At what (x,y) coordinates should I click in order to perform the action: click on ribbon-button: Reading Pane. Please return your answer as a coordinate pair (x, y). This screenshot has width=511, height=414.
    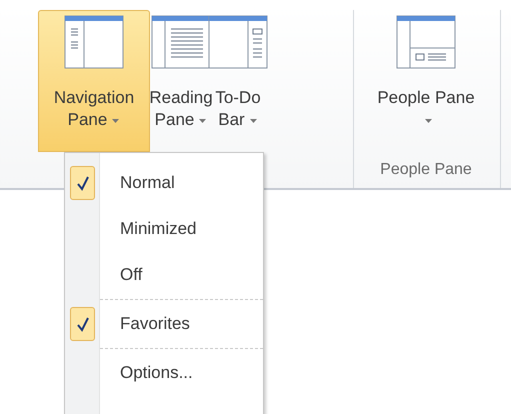
    Looking at the image, I should click on (181, 81).